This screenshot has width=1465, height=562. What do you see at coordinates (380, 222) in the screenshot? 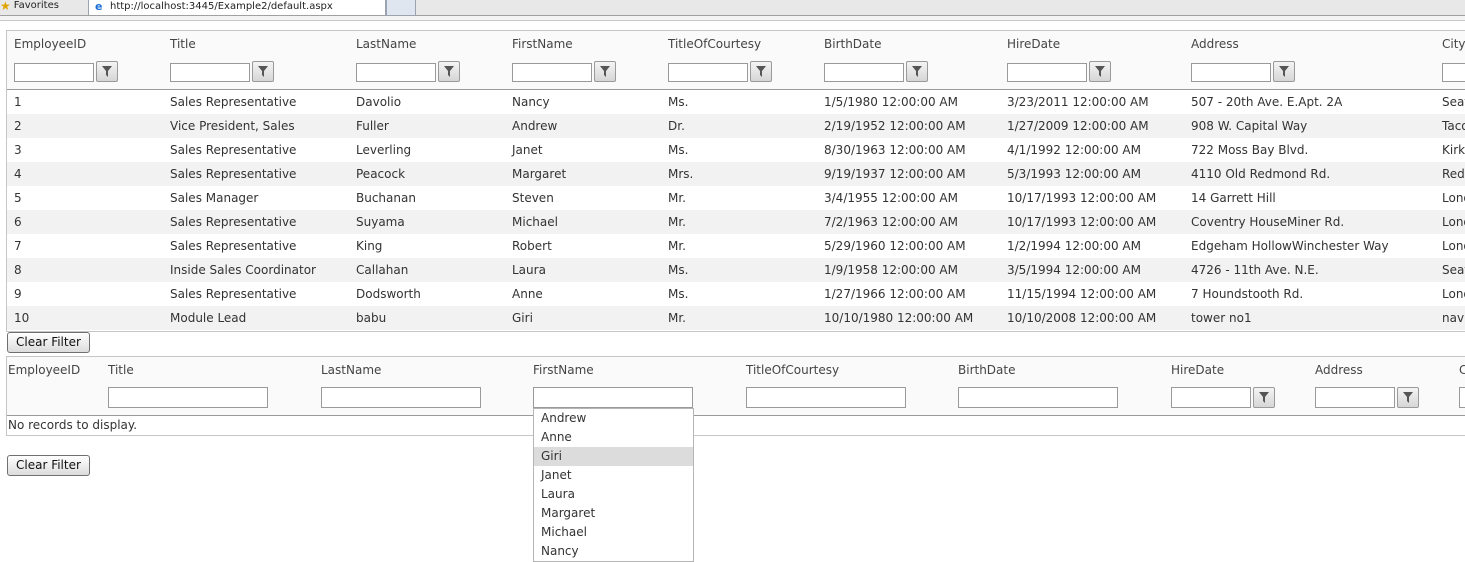
I see `cell-lastname: Suyama` at bounding box center [380, 222].